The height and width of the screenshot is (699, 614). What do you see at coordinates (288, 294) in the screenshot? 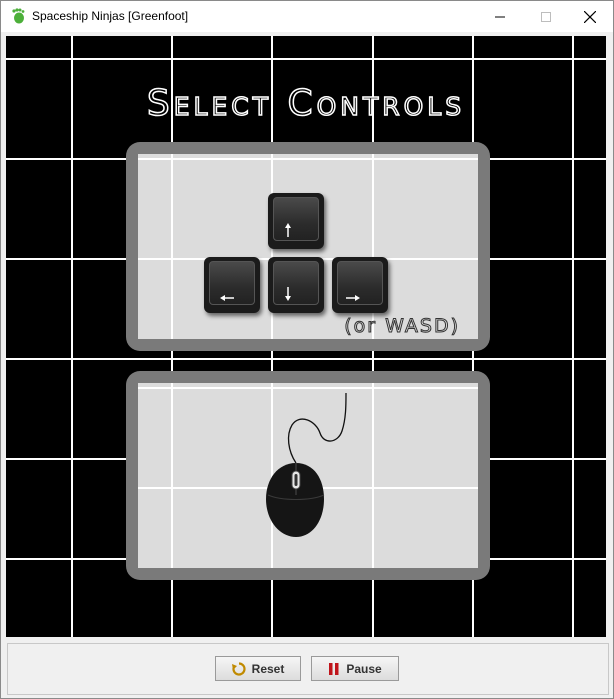
I see `down-arrow-icon` at bounding box center [288, 294].